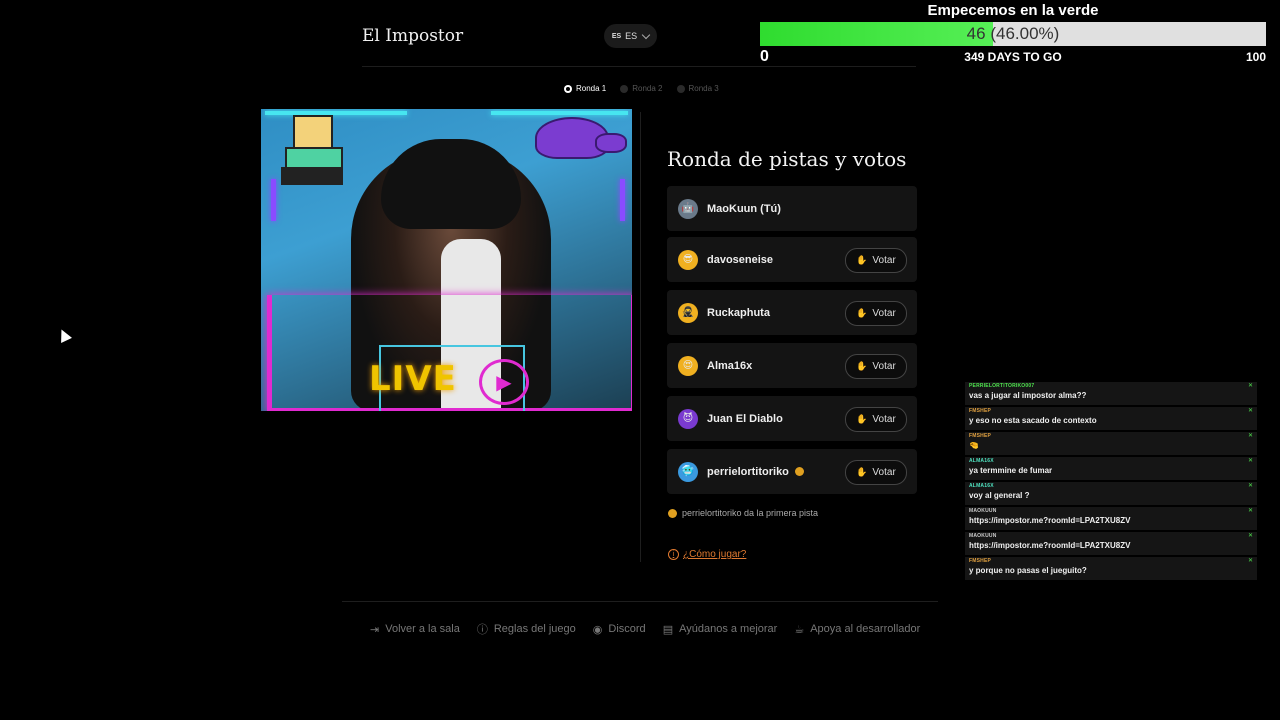  I want to click on footer-link-label: Ayúdanos a mejorar, so click(728, 629).